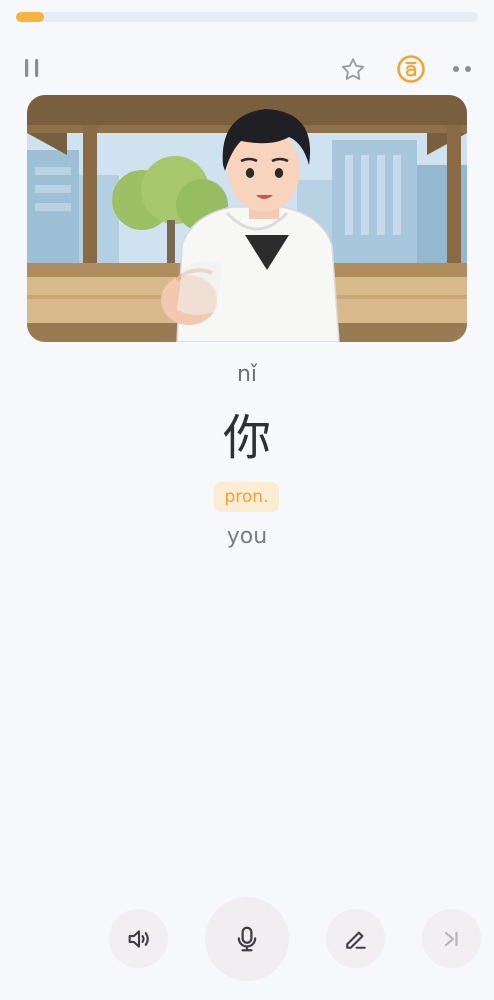 Image resolution: width=494 pixels, height=1000 pixels. Describe the element at coordinates (246, 438) in the screenshot. I see `hanzi-character: 你` at that location.